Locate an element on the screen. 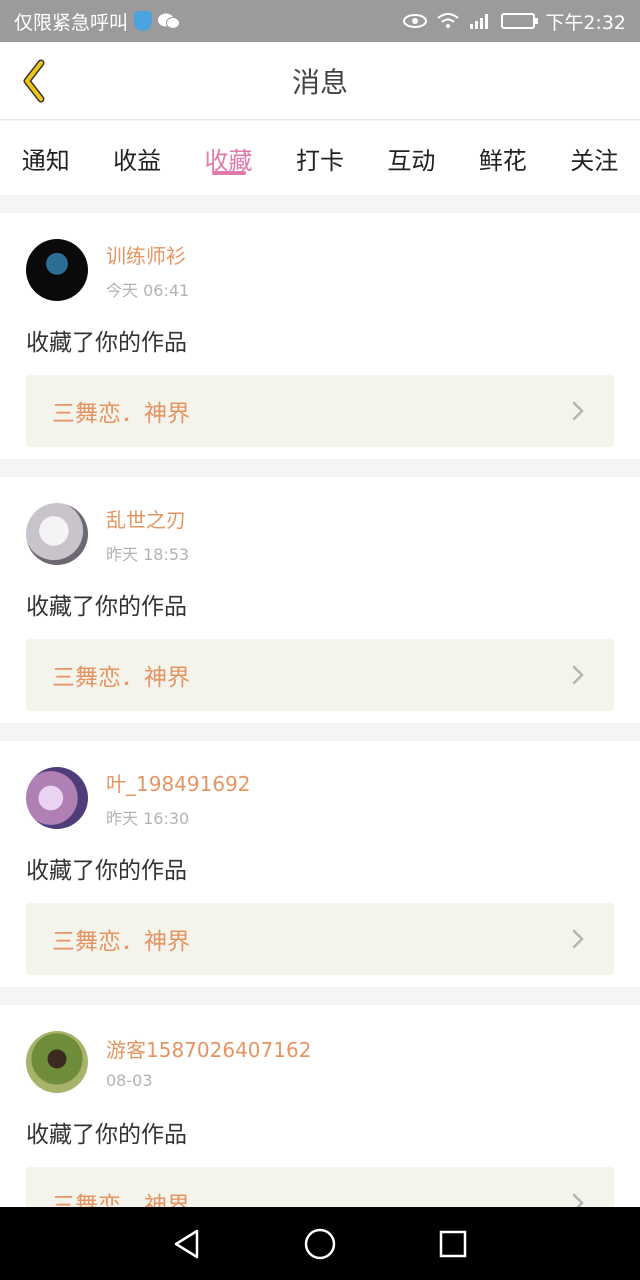 This screenshot has height=1280, width=640. timestamp: 昨天 18:53 is located at coordinates (148, 554).